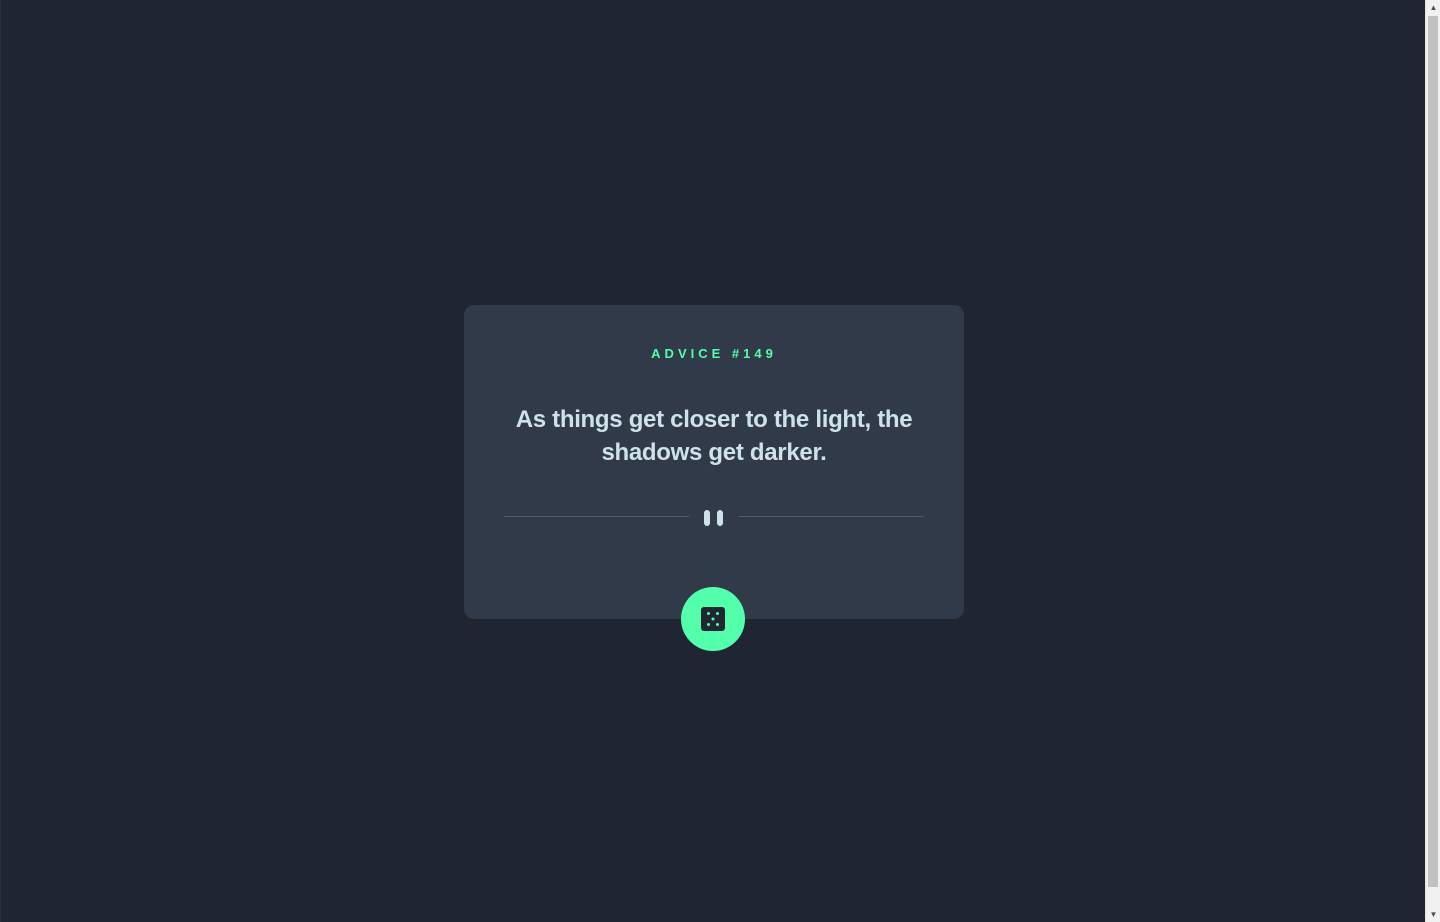  I want to click on scroll-up-arrow-icon: ▲, so click(1433, 7).